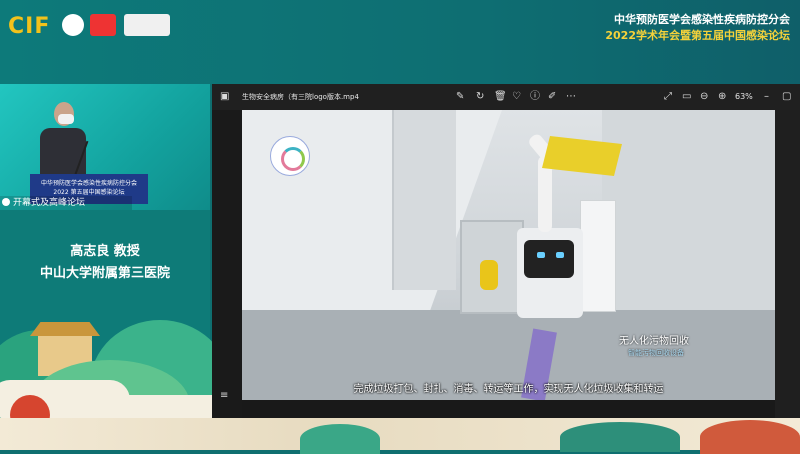 The width and height of the screenshot is (800, 454). What do you see at coordinates (500, 97) in the screenshot?
I see `delete-icon: 🗑` at bounding box center [500, 97].